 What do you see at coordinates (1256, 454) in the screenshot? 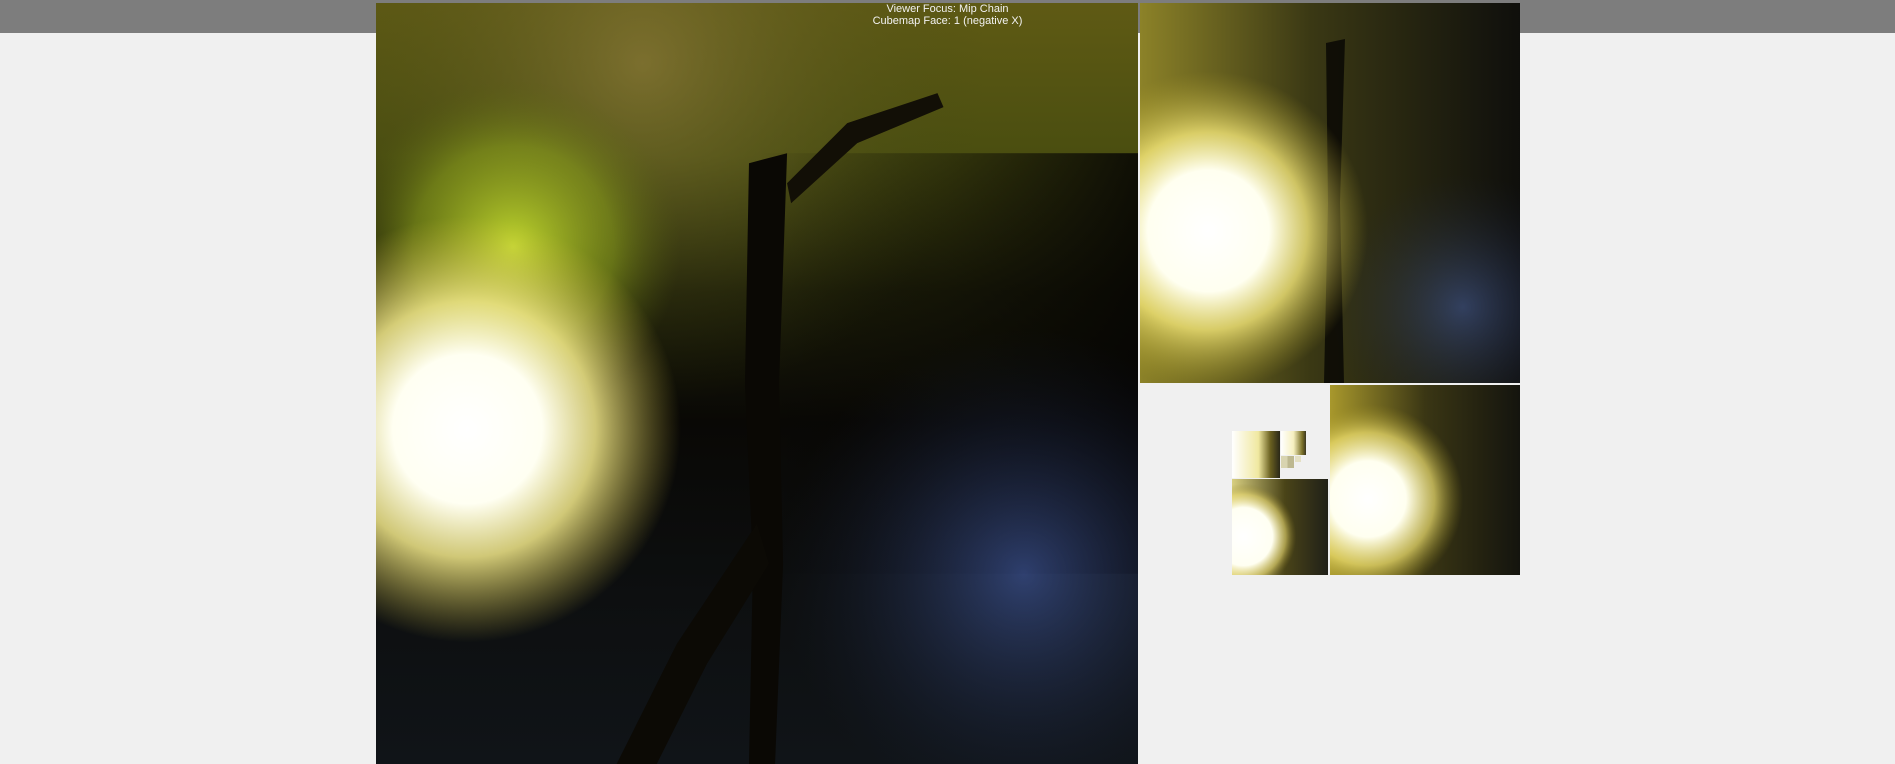
I see `mip-level-4-image` at bounding box center [1256, 454].